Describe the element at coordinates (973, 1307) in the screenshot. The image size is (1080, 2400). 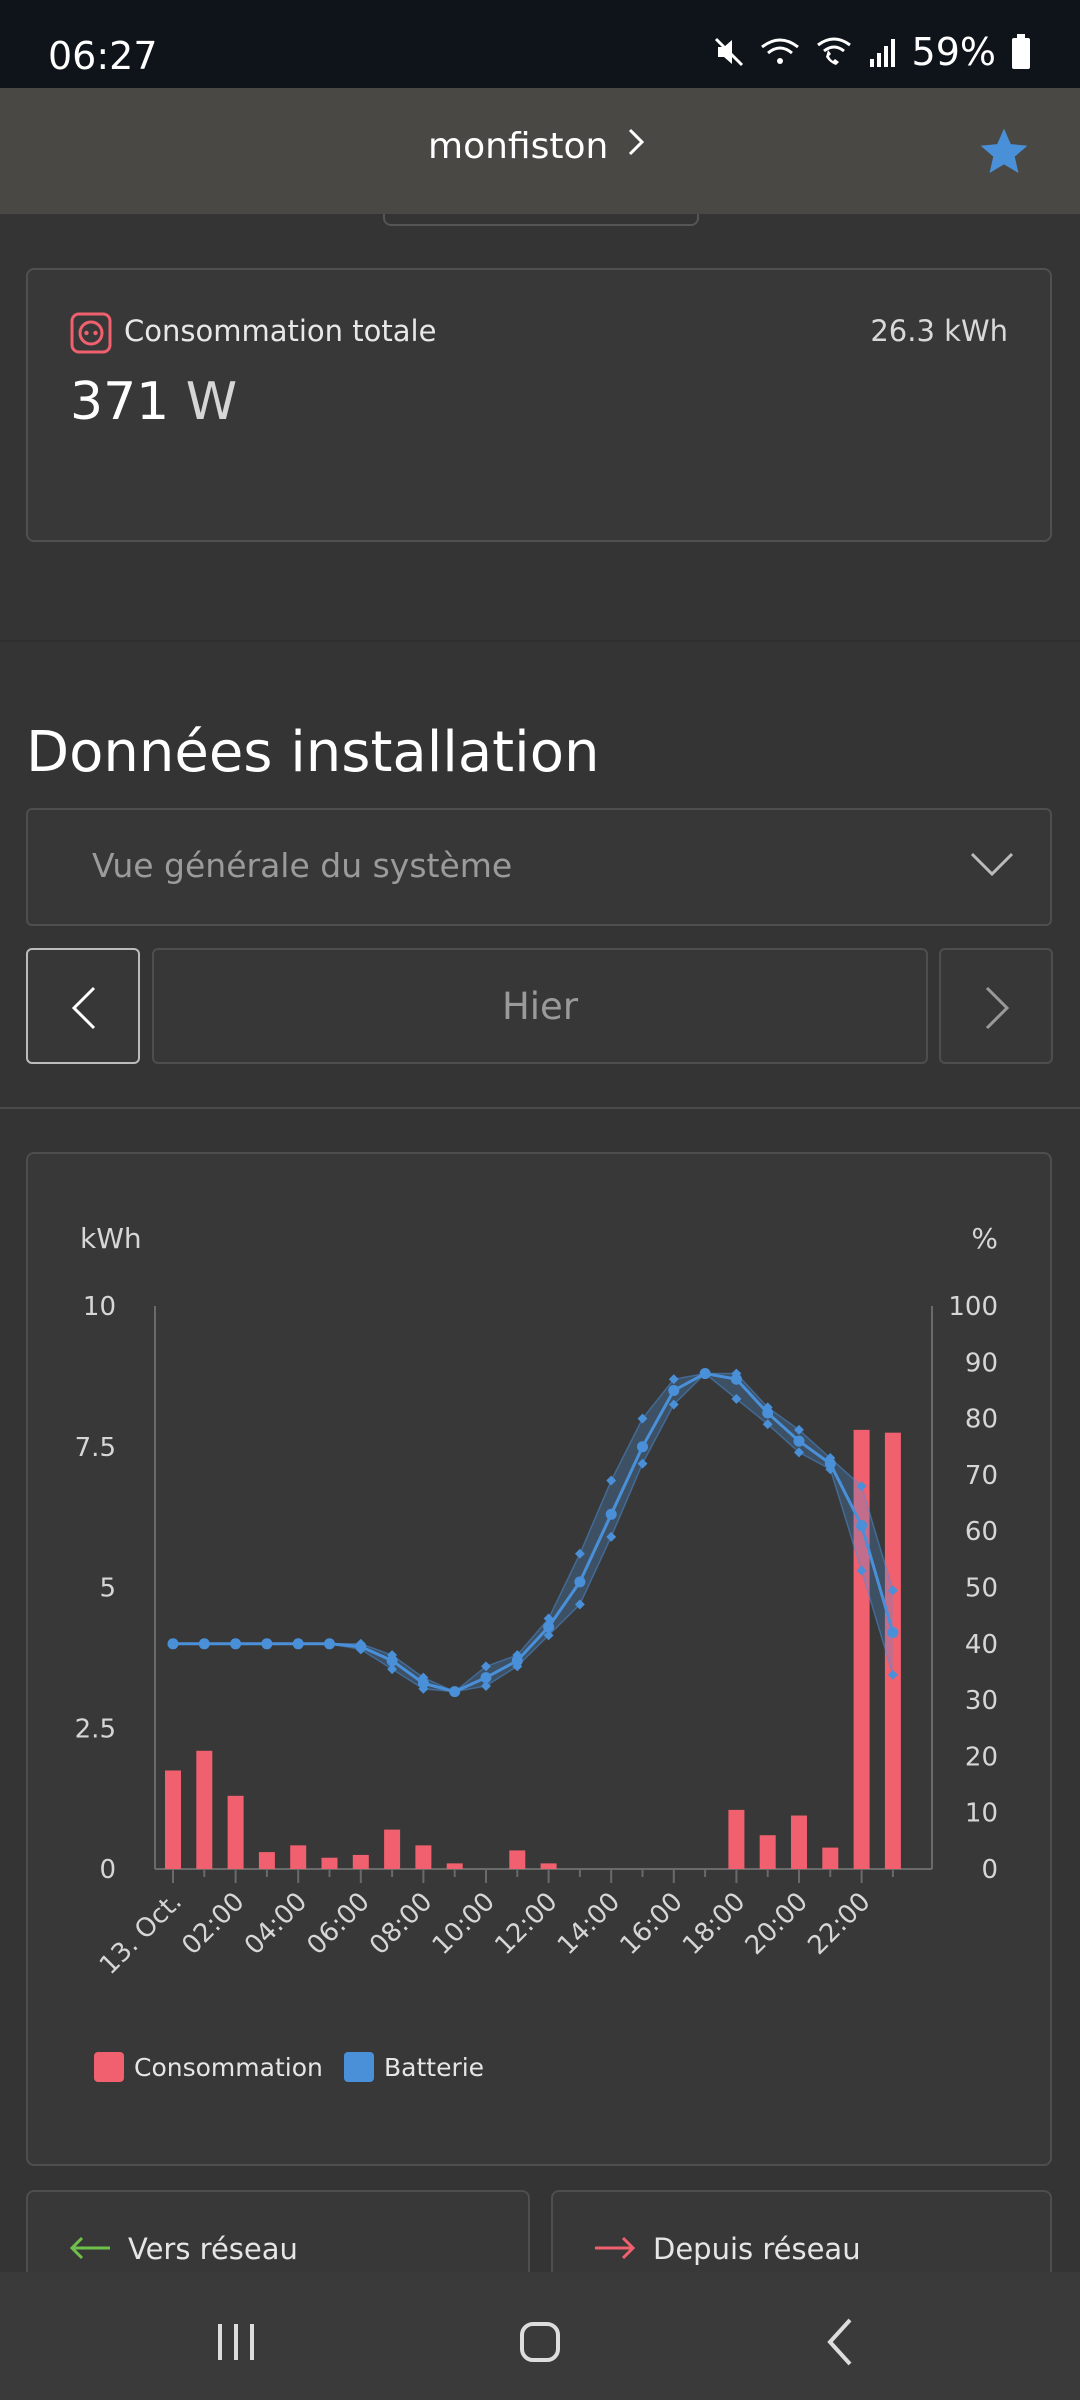
I see `y-right-tick-label: 100` at that location.